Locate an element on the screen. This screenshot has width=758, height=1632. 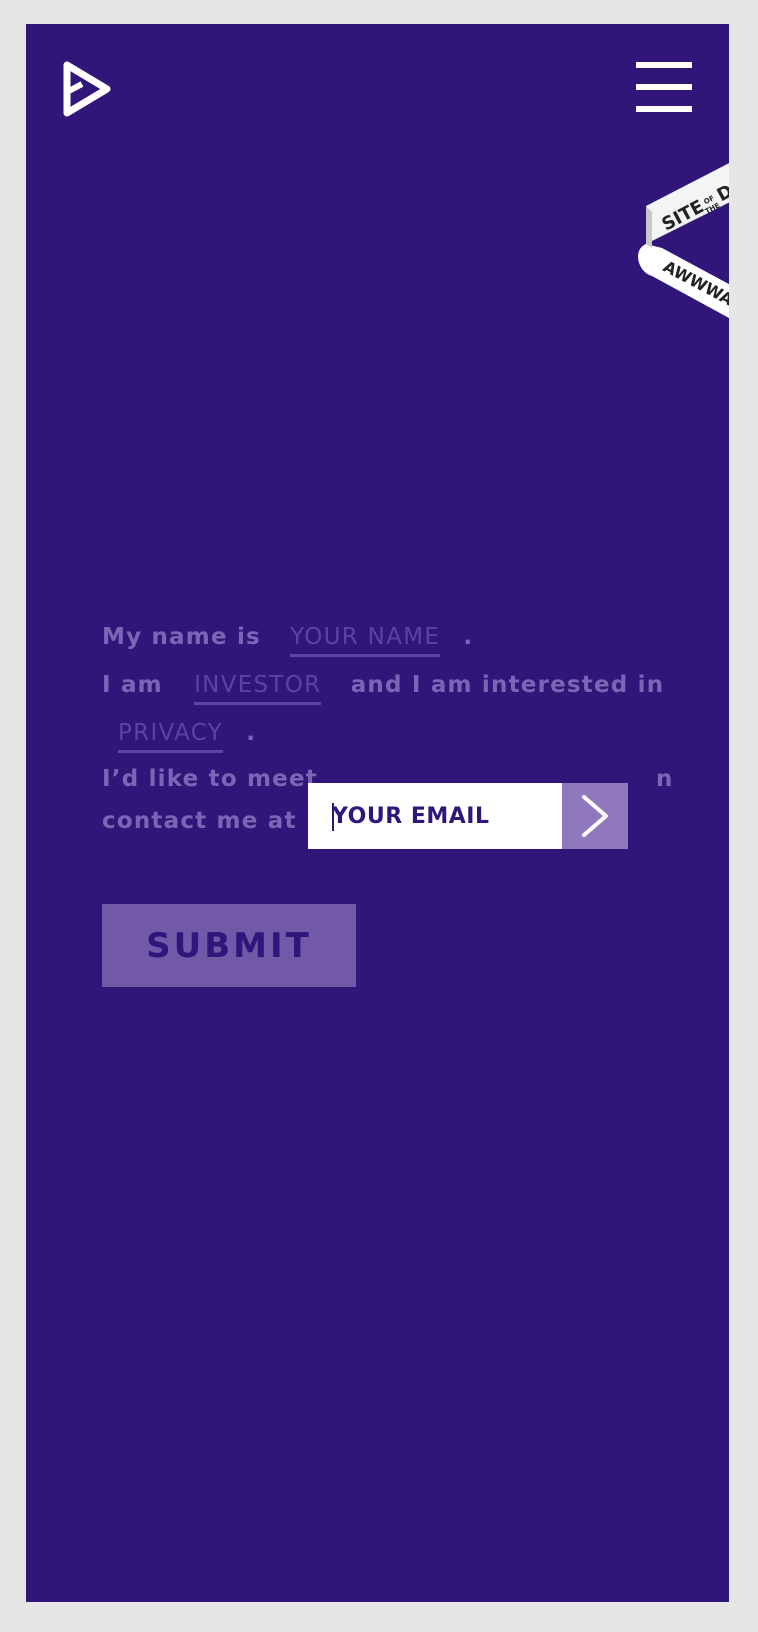
email-submit-button is located at coordinates (595, 816).